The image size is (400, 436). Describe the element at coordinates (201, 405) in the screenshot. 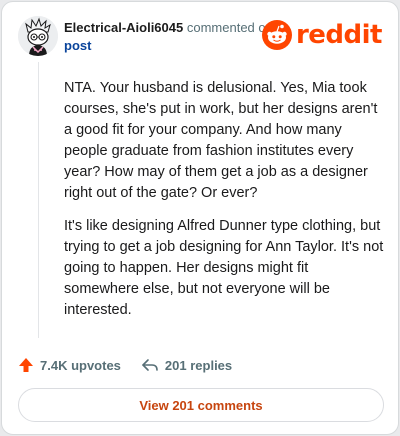

I see `view-comments-button: View 201 comments` at that location.